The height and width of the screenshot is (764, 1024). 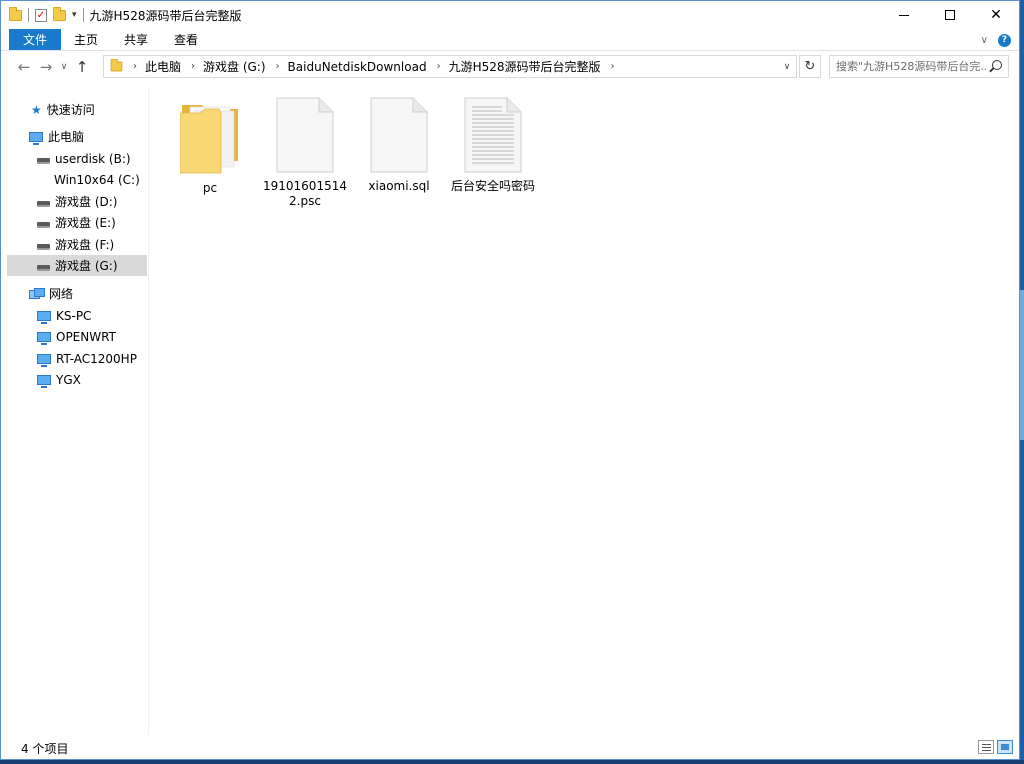 What do you see at coordinates (996, 40) in the screenshot?
I see `ribbon-right-controls: ∨ ?` at bounding box center [996, 40].